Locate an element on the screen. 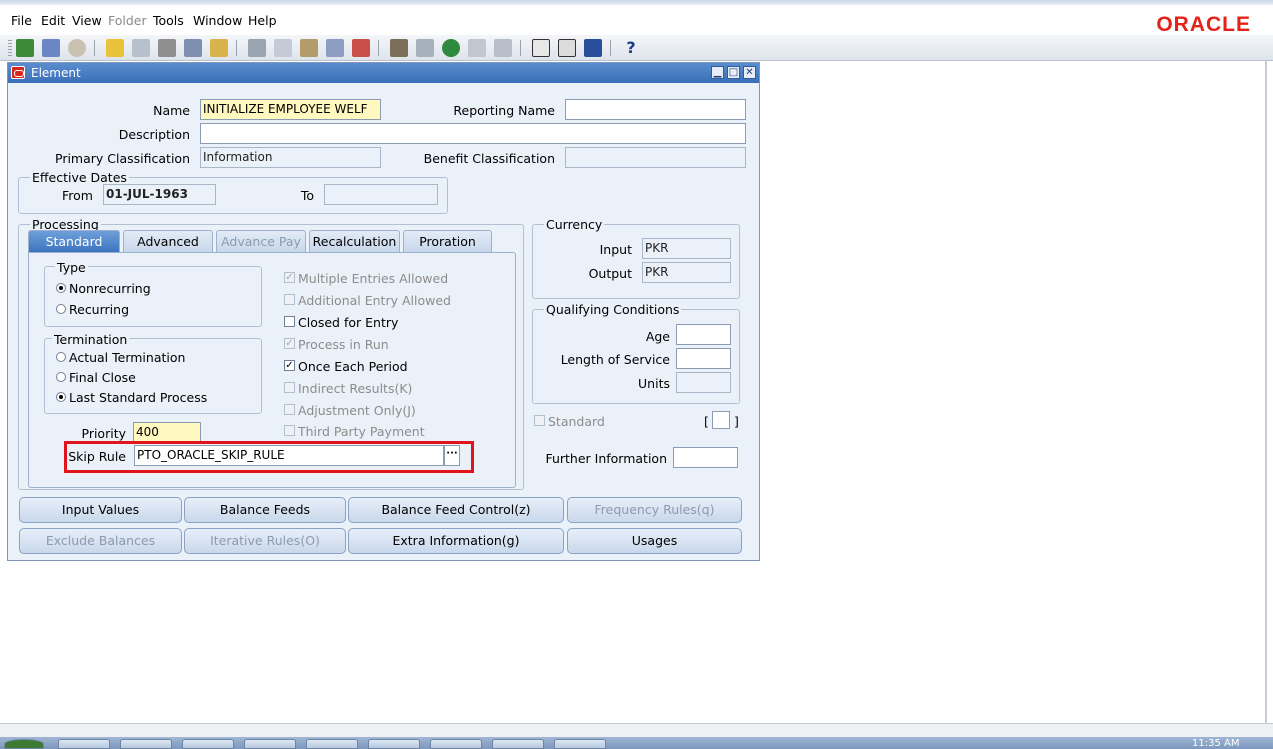 This screenshot has height=749, width=1273. menu-edit: Edit is located at coordinates (53, 20).